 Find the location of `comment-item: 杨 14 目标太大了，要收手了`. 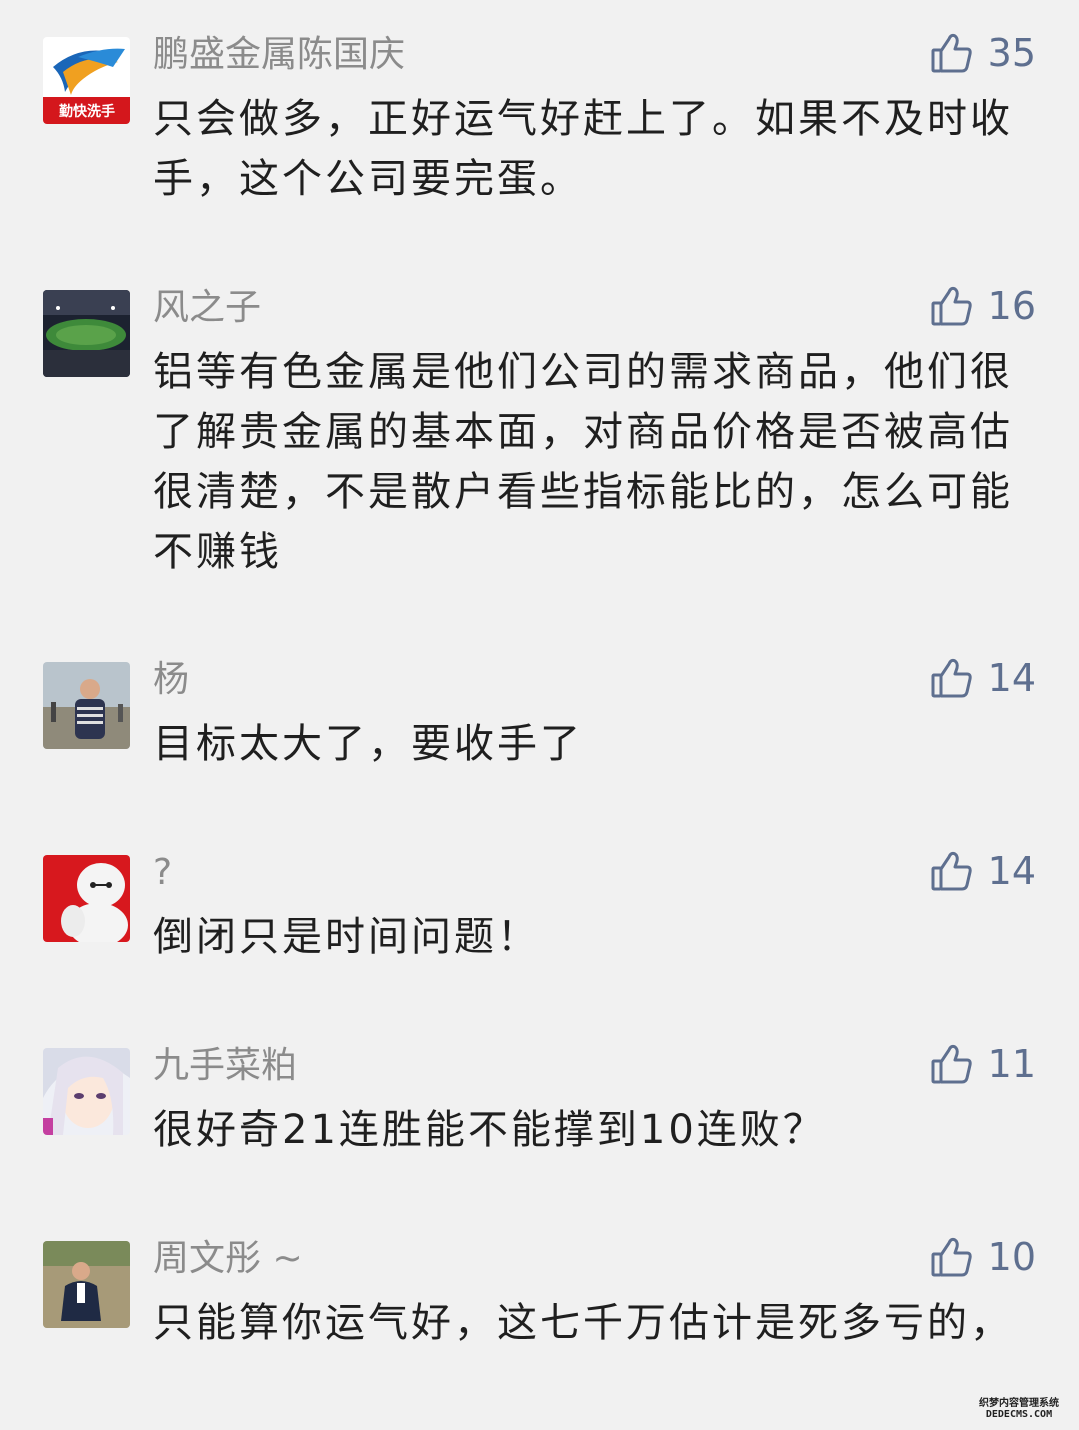

comment-item: 杨 14 目标太大了，要收手了 is located at coordinates (539, 729).